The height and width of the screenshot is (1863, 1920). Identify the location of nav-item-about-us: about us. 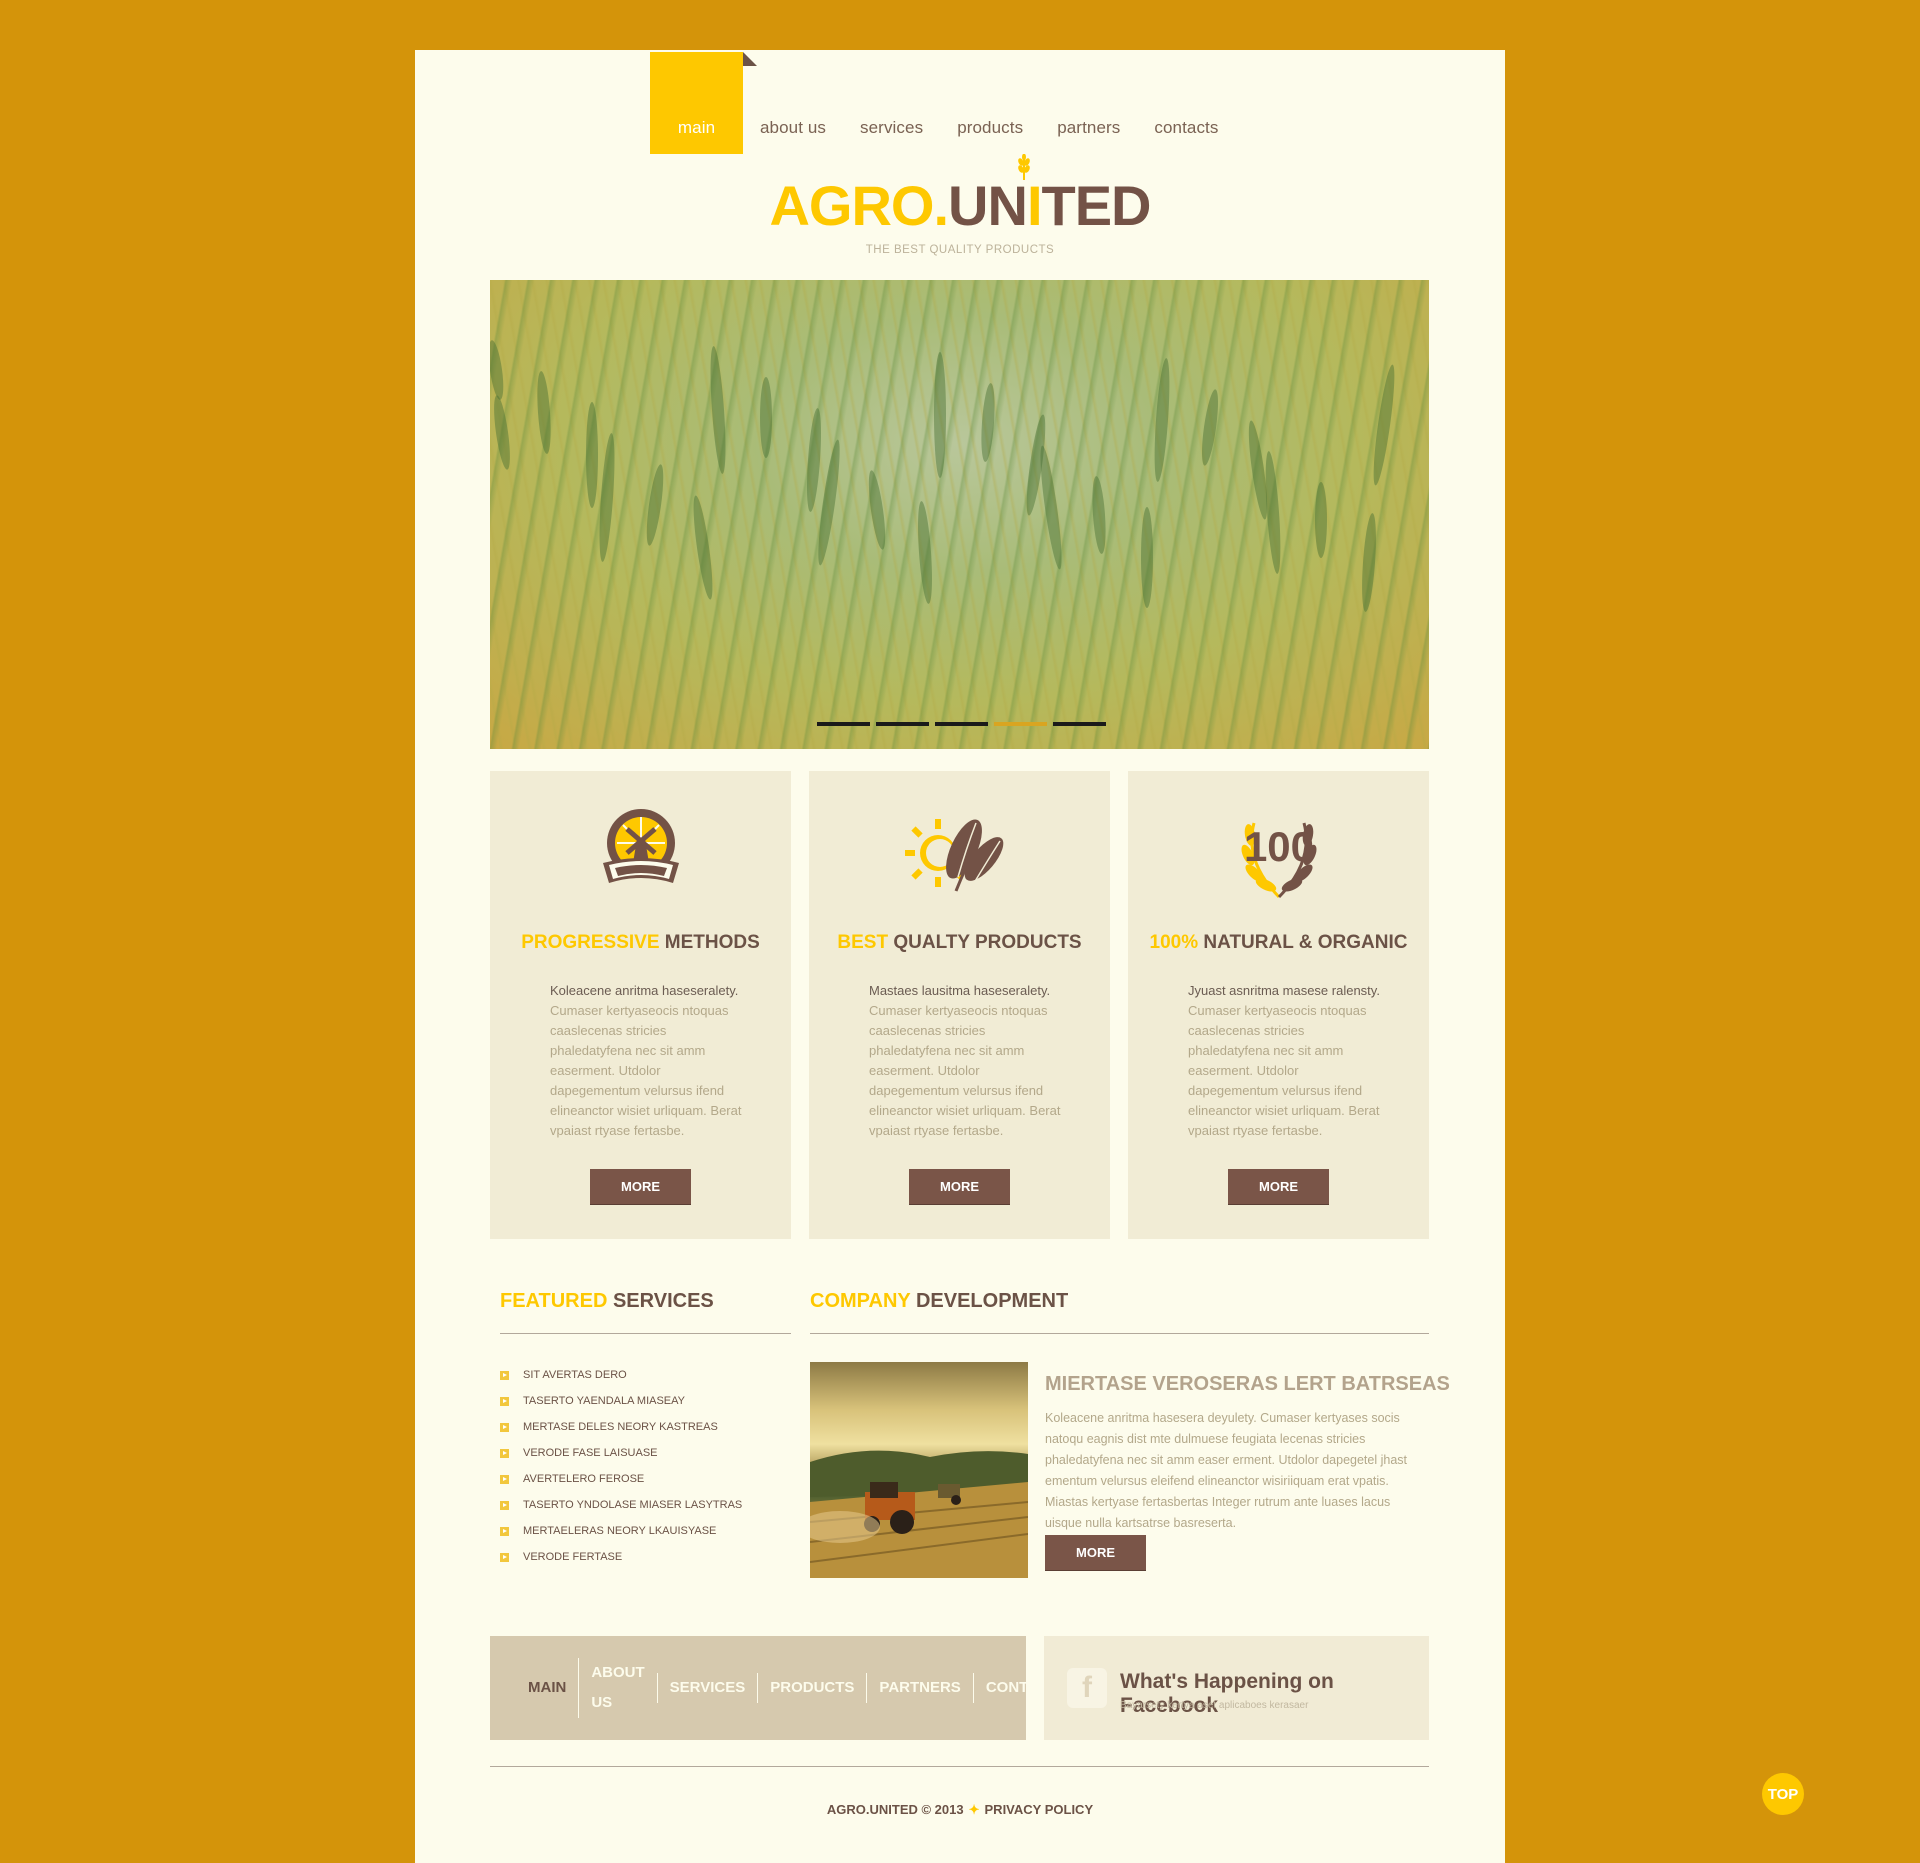
(793, 136).